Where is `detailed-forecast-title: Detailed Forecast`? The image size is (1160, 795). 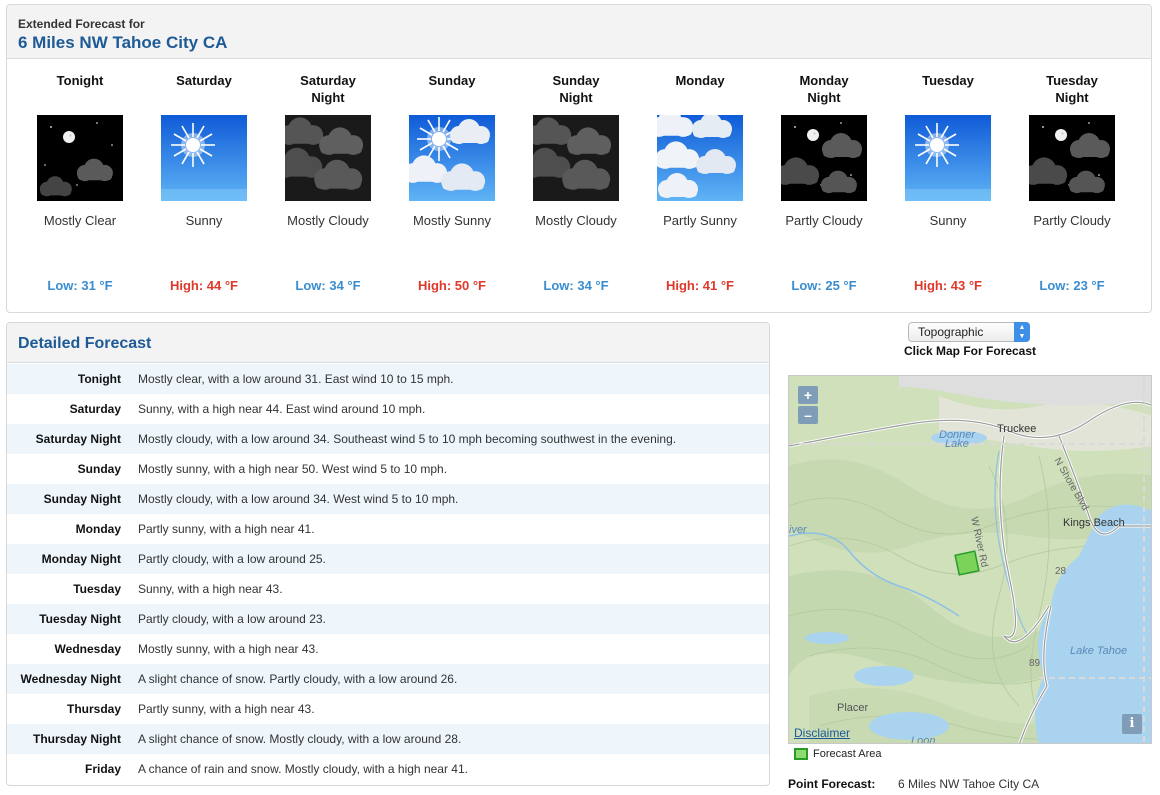 detailed-forecast-title: Detailed Forecast is located at coordinates (85, 343).